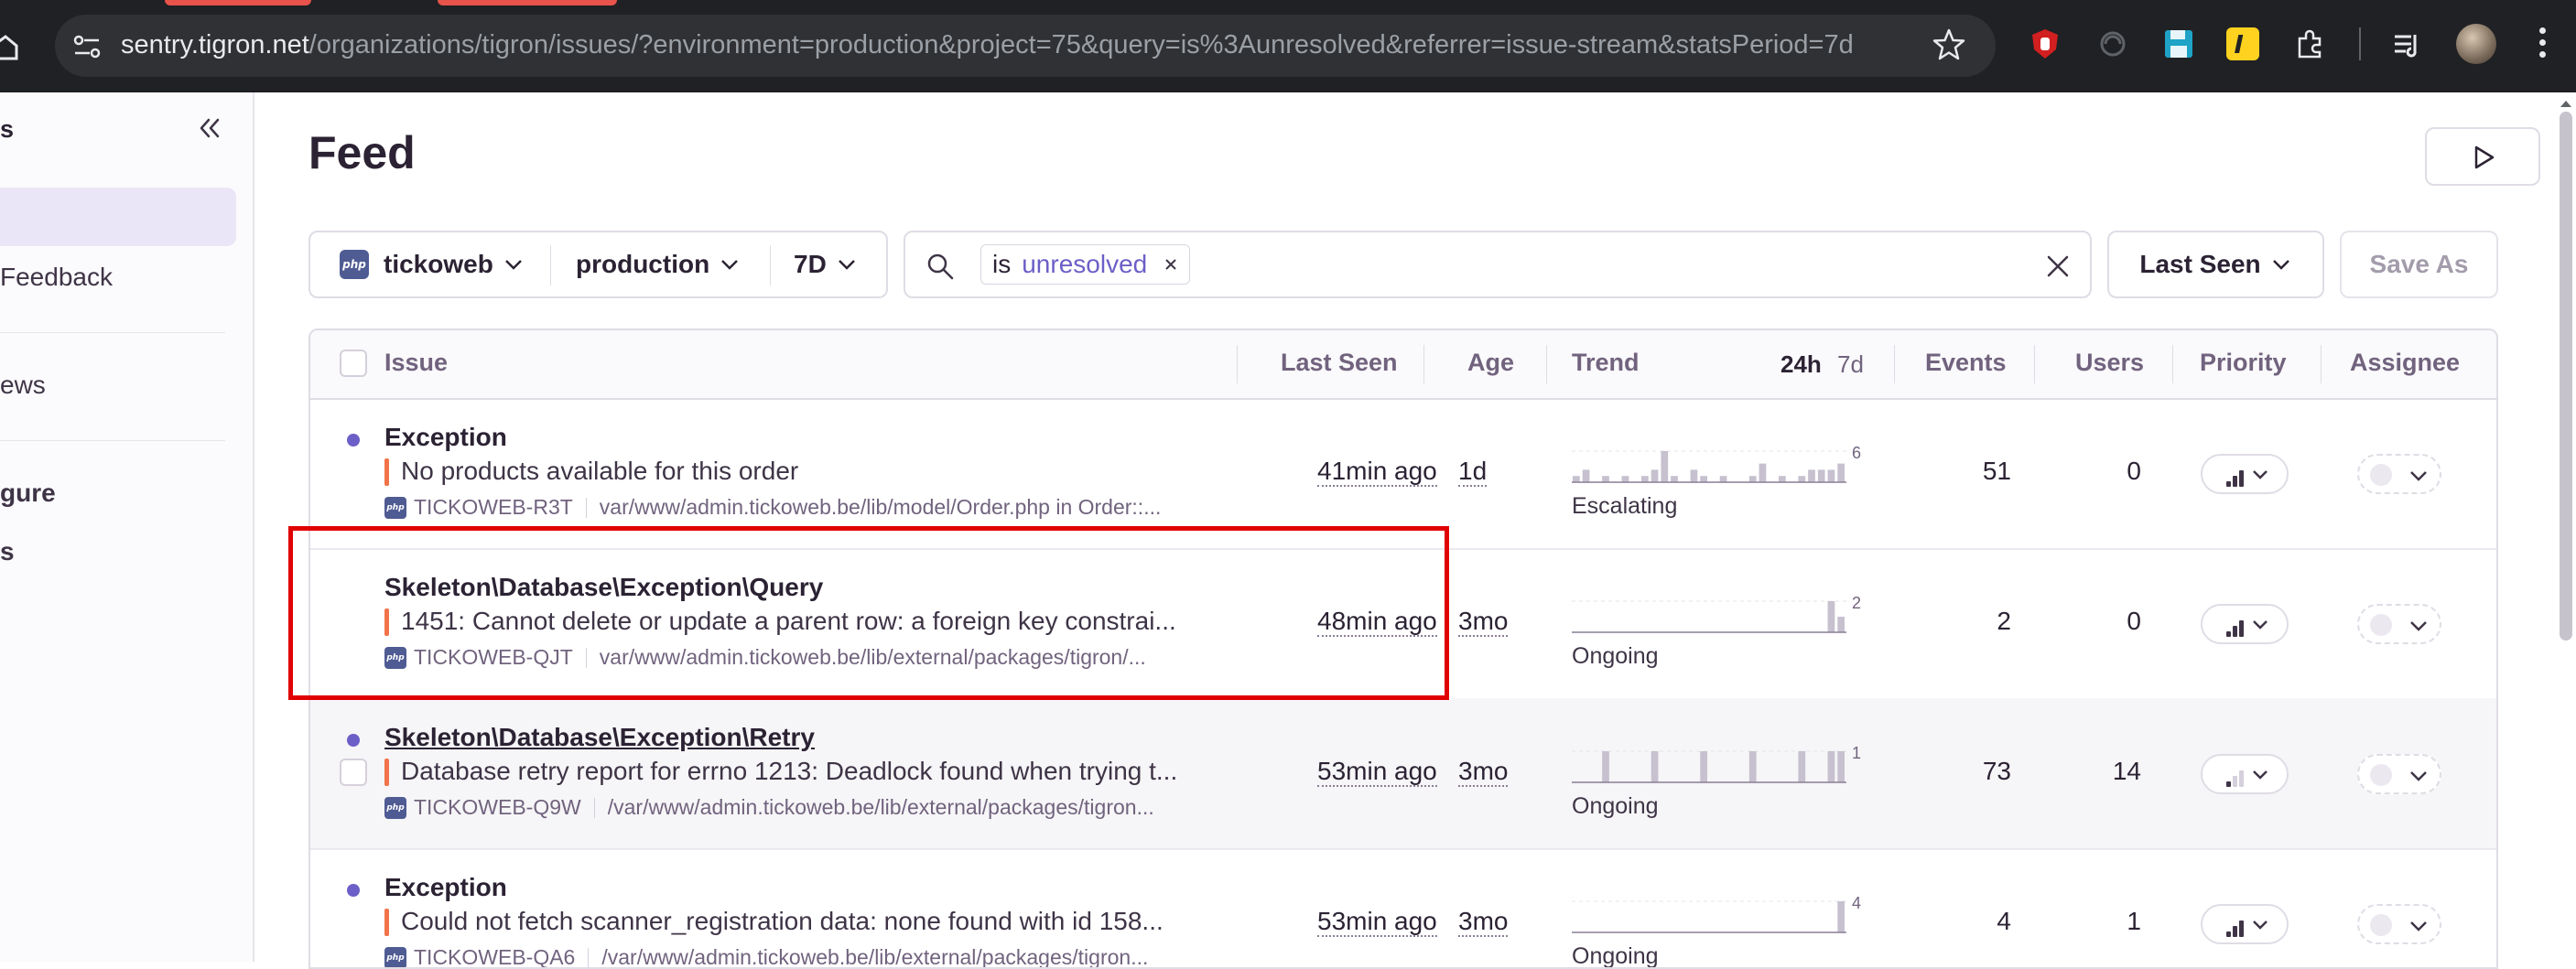  What do you see at coordinates (2035, 364) in the screenshot?
I see `header-separator` at bounding box center [2035, 364].